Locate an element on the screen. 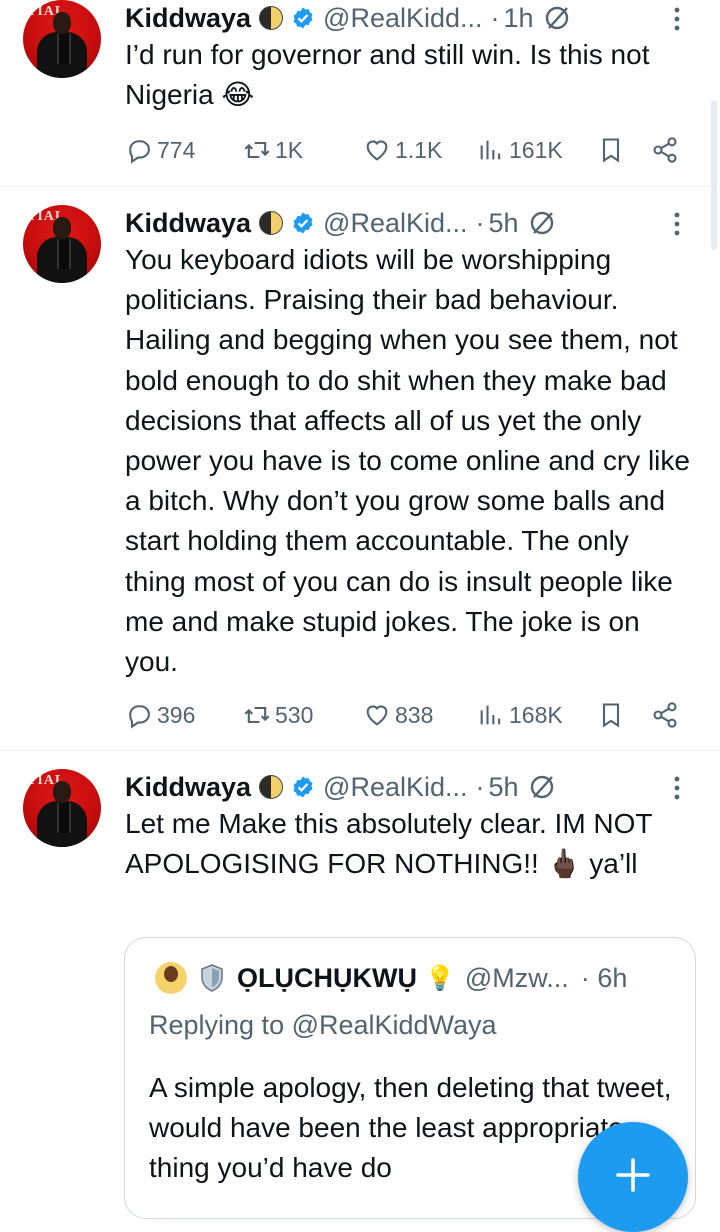 Image resolution: width=720 pixels, height=1232 pixels. like-button: 1.1K is located at coordinates (402, 150).